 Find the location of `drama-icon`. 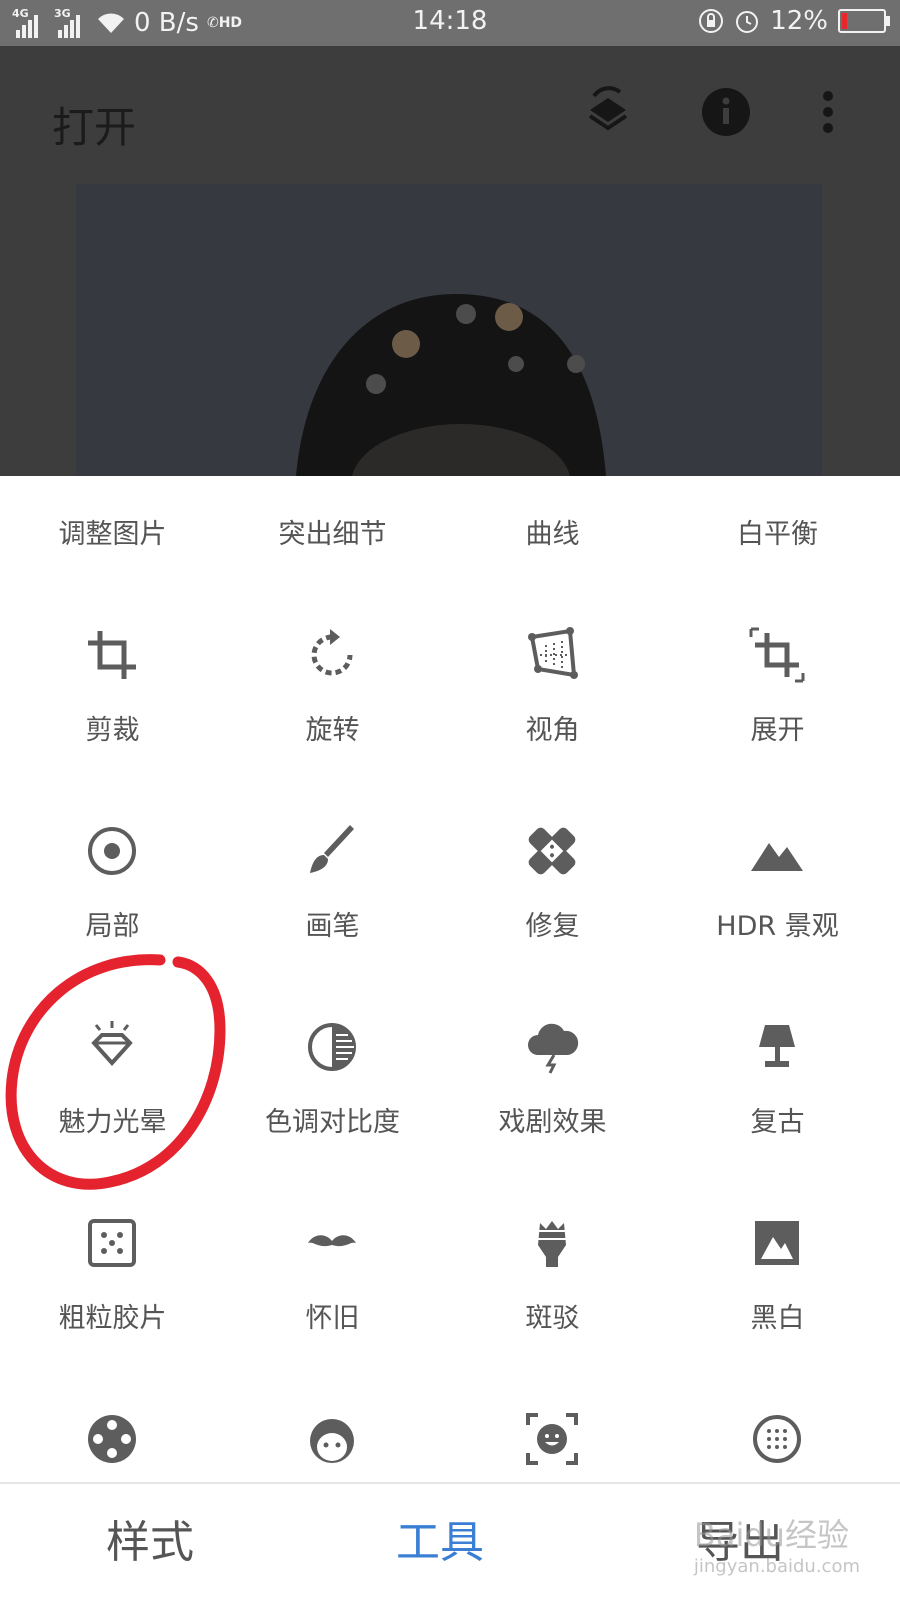

drama-icon is located at coordinates (552, 1047).